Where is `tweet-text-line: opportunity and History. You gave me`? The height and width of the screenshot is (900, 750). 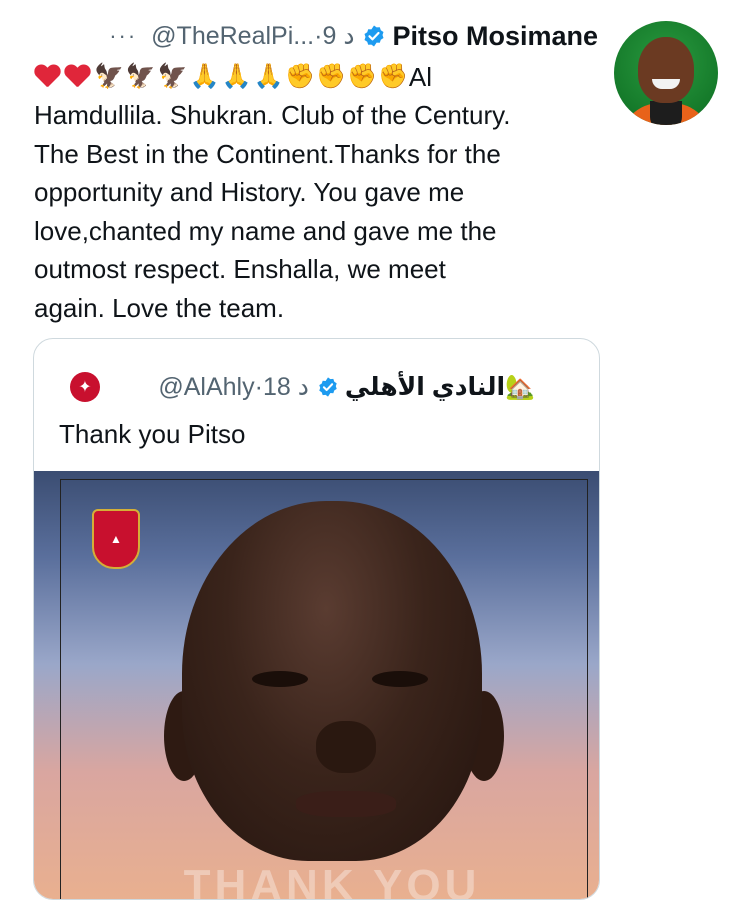 tweet-text-line: opportunity and History. You gave me is located at coordinates (249, 192).